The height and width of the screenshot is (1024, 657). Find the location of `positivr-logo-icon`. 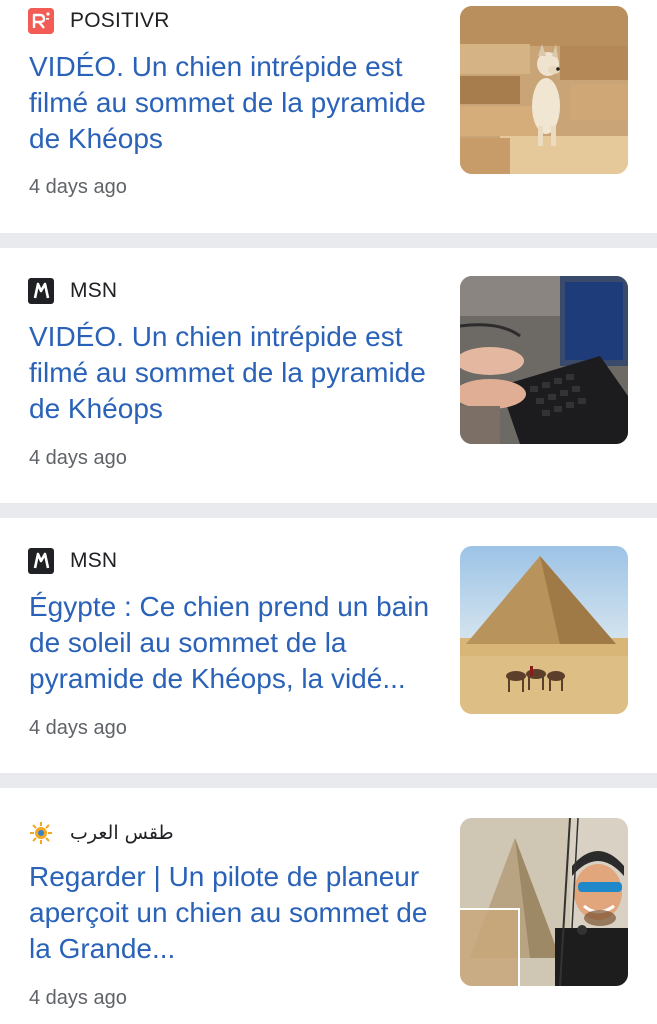

positivr-logo-icon is located at coordinates (41, 21).